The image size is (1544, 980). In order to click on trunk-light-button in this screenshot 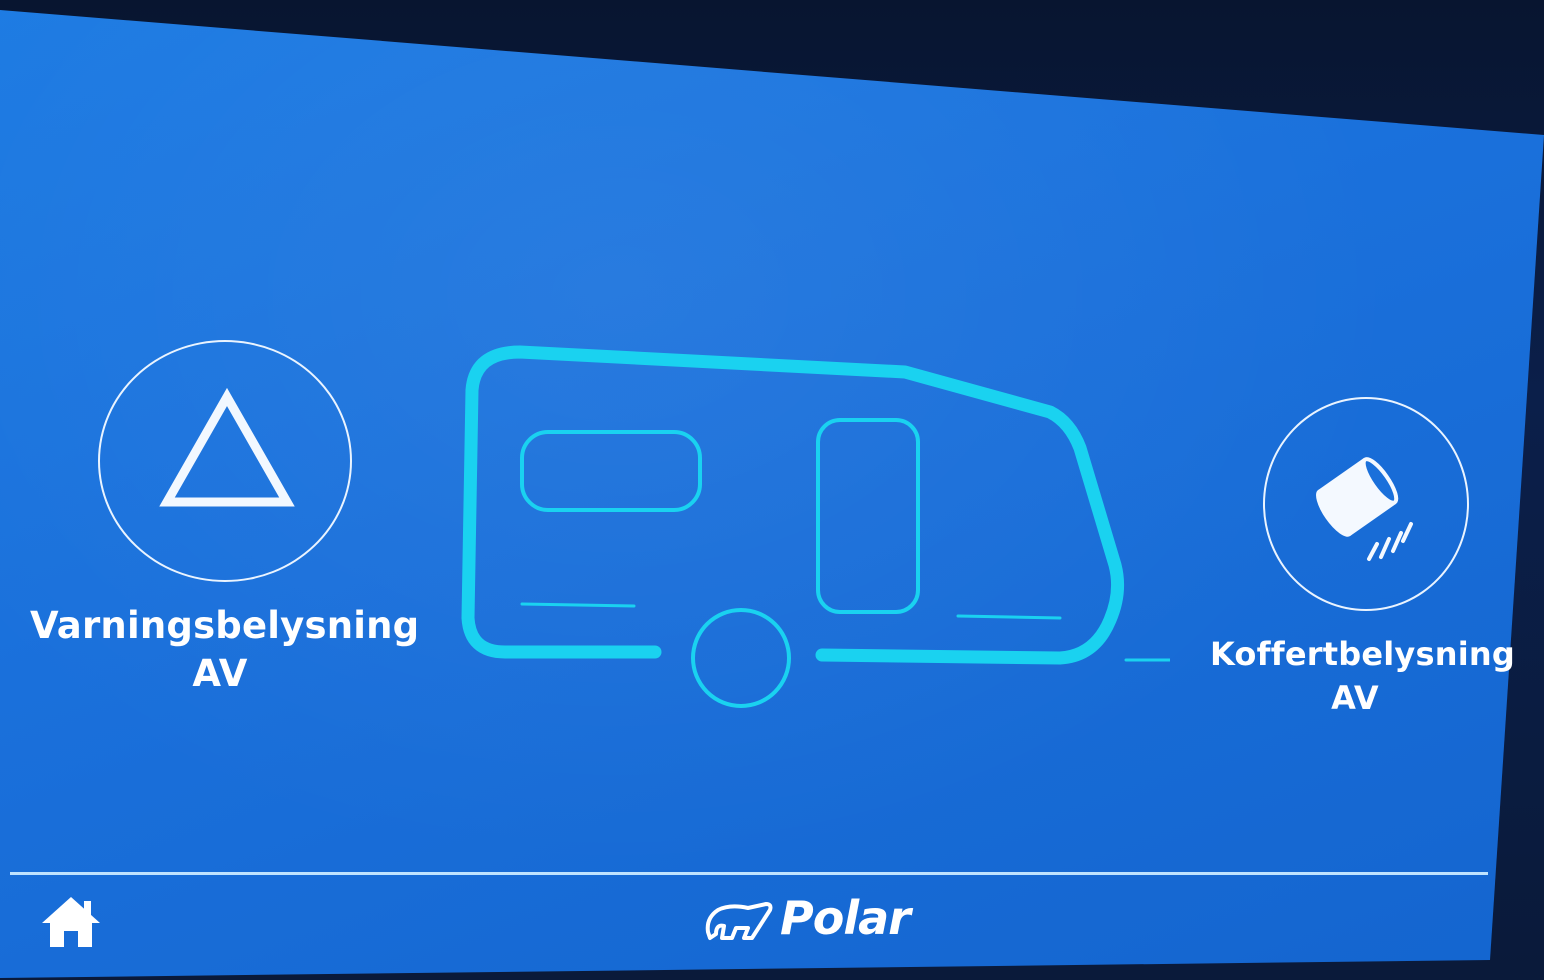, I will do `click(1366, 504)`.